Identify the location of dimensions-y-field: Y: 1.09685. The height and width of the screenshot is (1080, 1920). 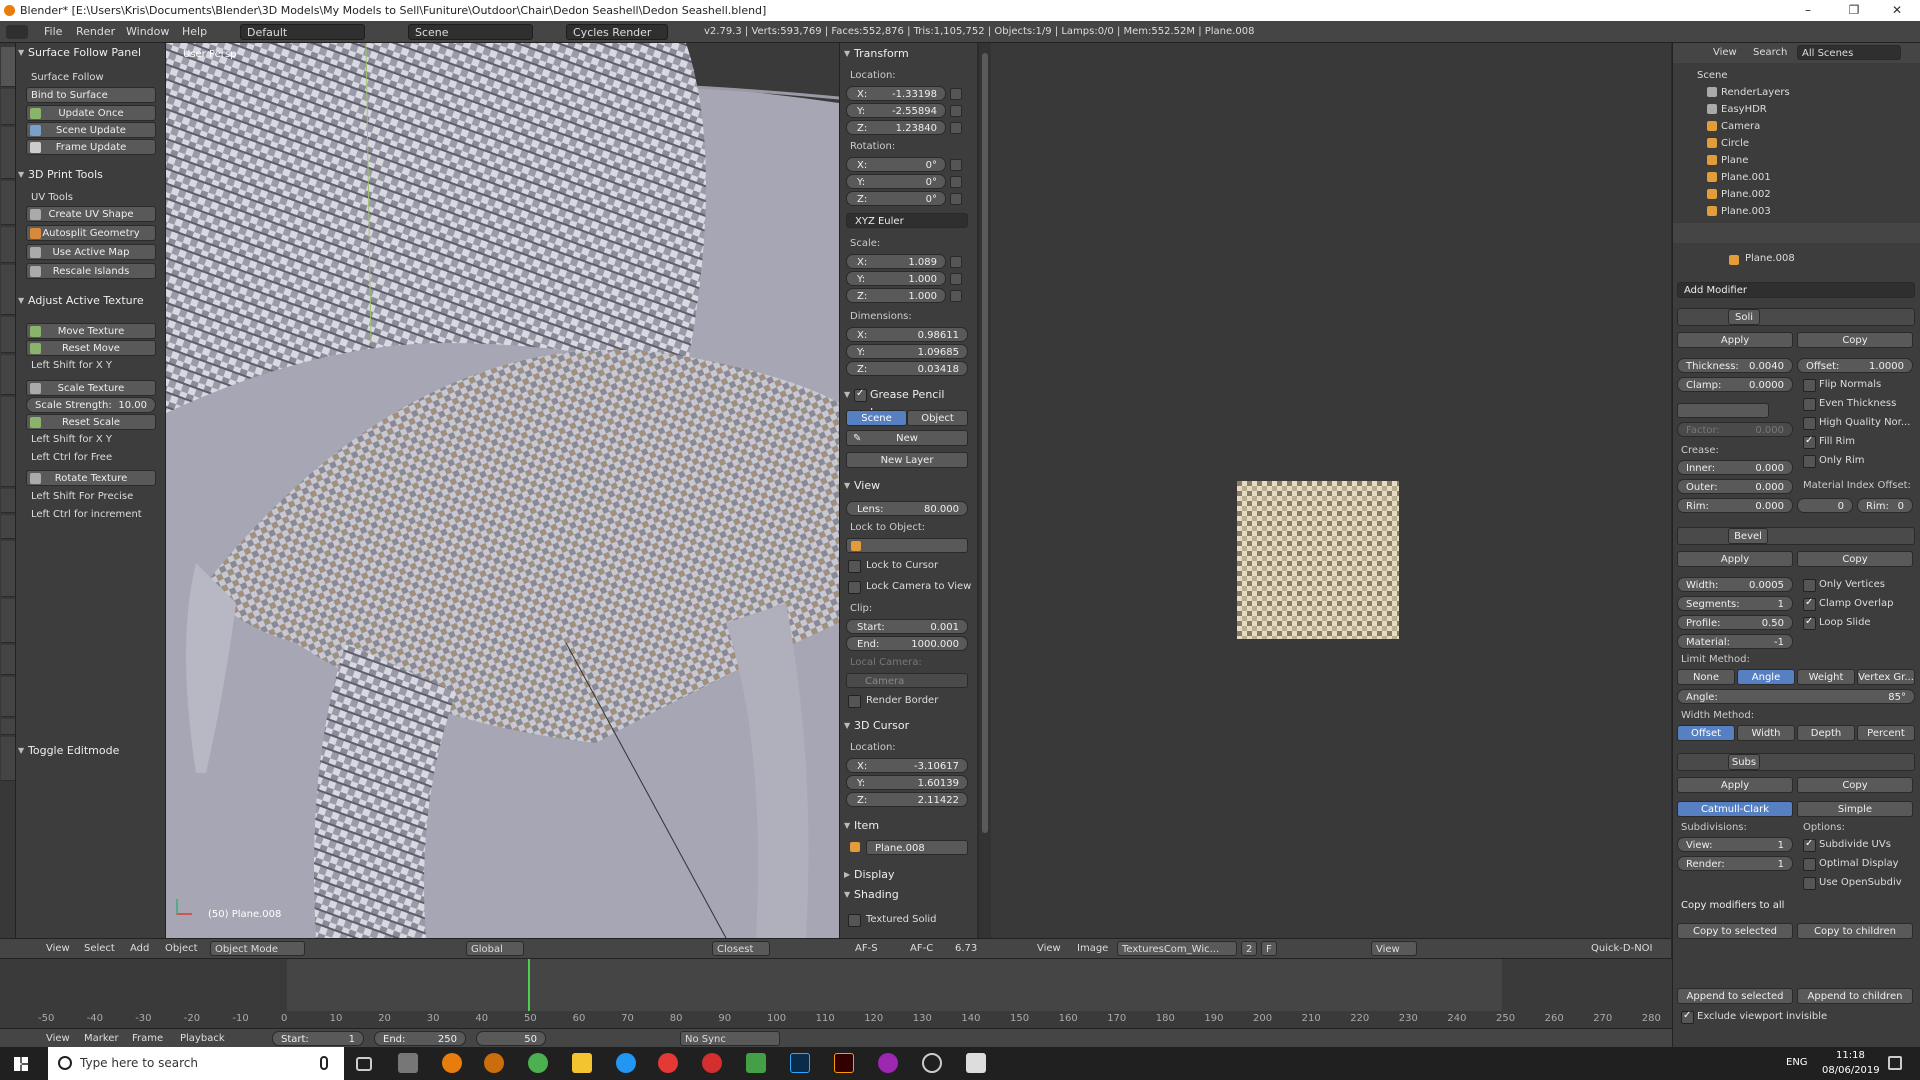
(907, 351).